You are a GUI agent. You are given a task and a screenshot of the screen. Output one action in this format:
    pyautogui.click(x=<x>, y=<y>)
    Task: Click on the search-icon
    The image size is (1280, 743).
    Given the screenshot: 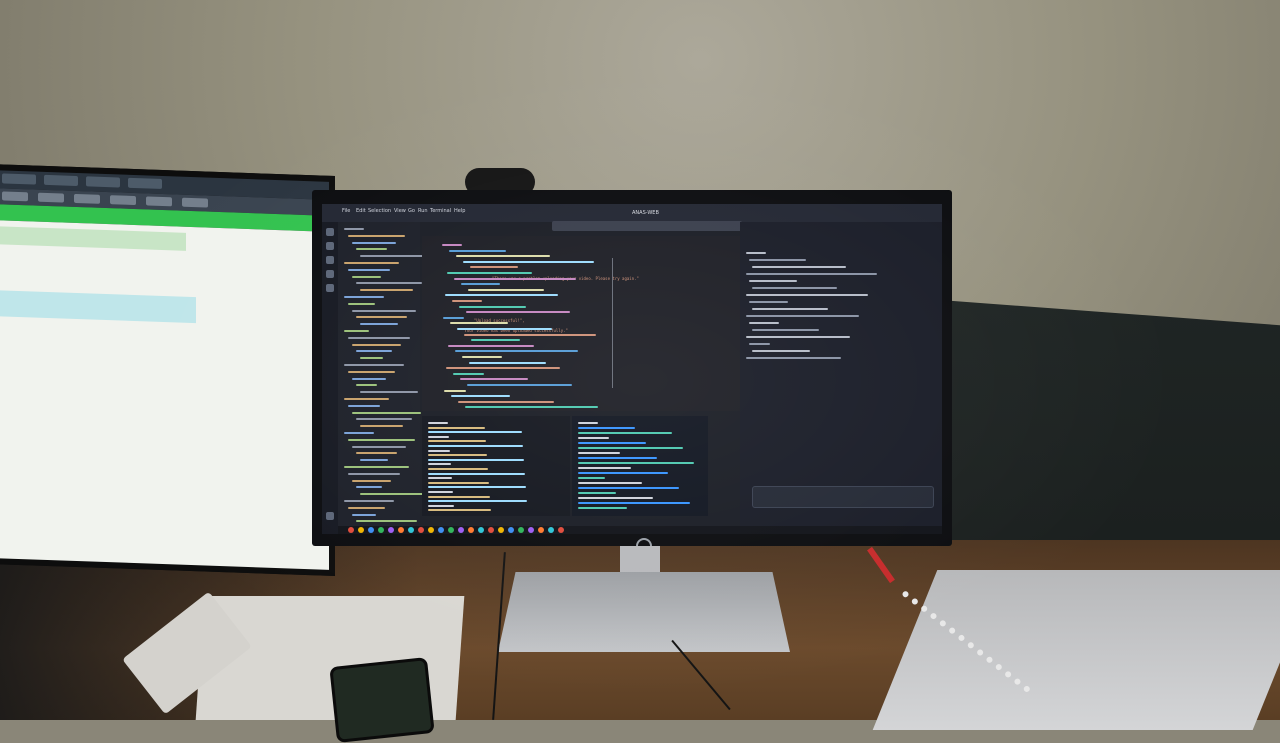 What is the action you would take?
    pyautogui.click(x=330, y=246)
    